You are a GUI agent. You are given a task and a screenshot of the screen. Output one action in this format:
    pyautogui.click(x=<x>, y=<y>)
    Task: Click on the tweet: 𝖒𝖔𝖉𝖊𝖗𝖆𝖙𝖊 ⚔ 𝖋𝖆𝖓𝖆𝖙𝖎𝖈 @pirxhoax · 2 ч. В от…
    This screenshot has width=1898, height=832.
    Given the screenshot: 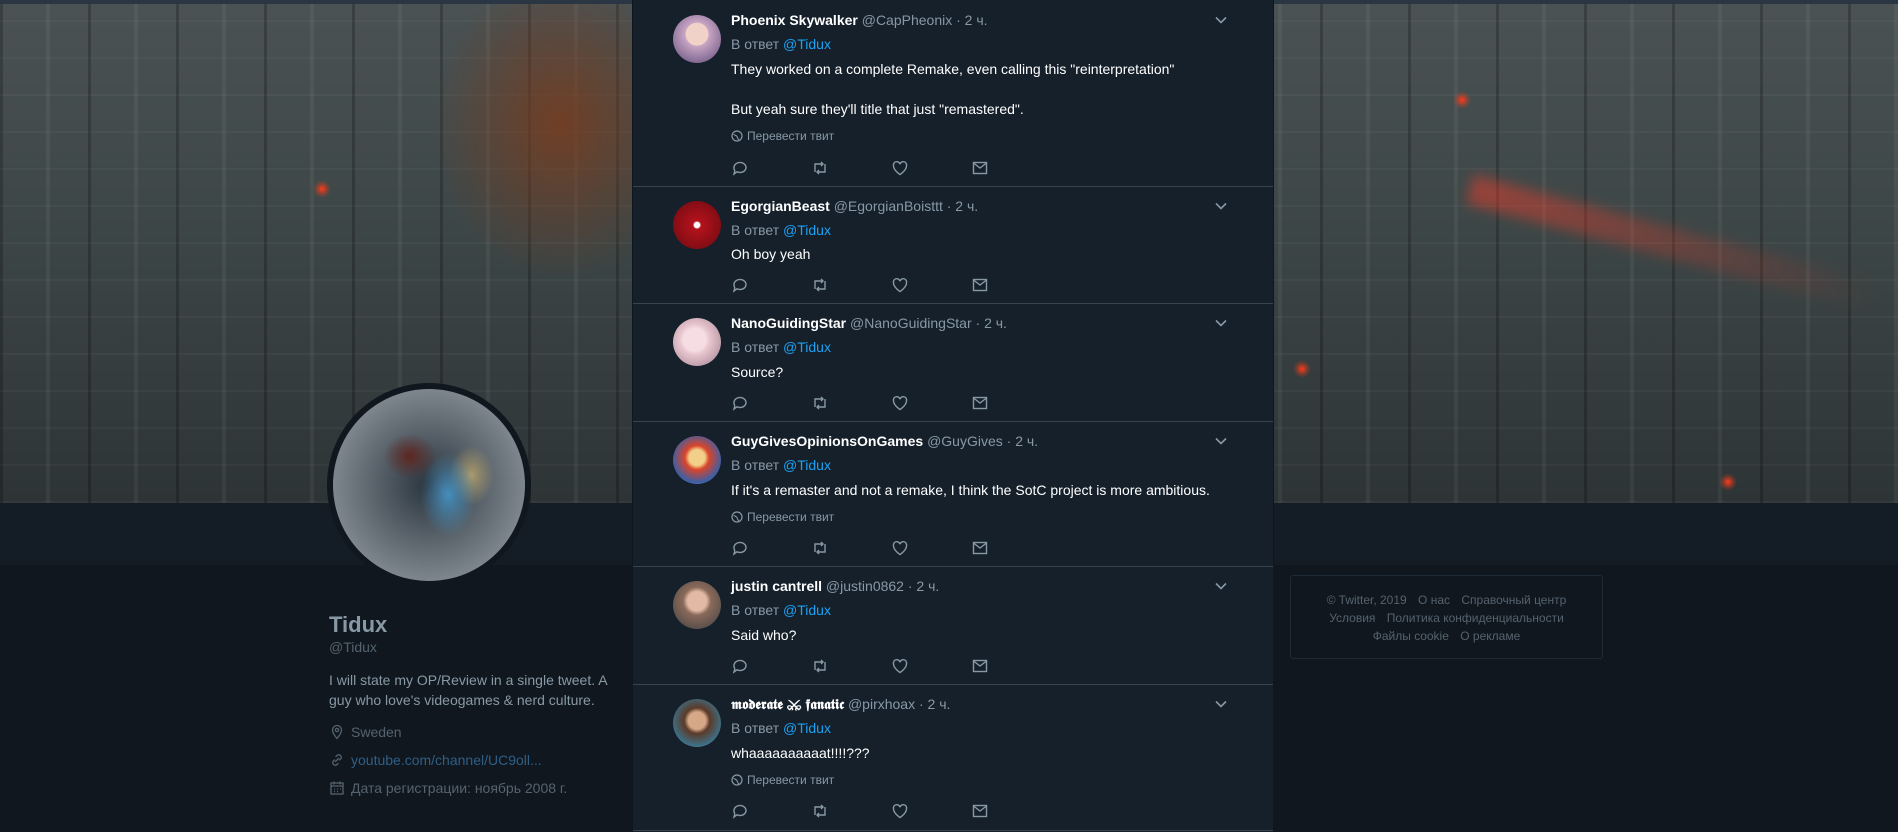 What is the action you would take?
    pyautogui.click(x=953, y=757)
    